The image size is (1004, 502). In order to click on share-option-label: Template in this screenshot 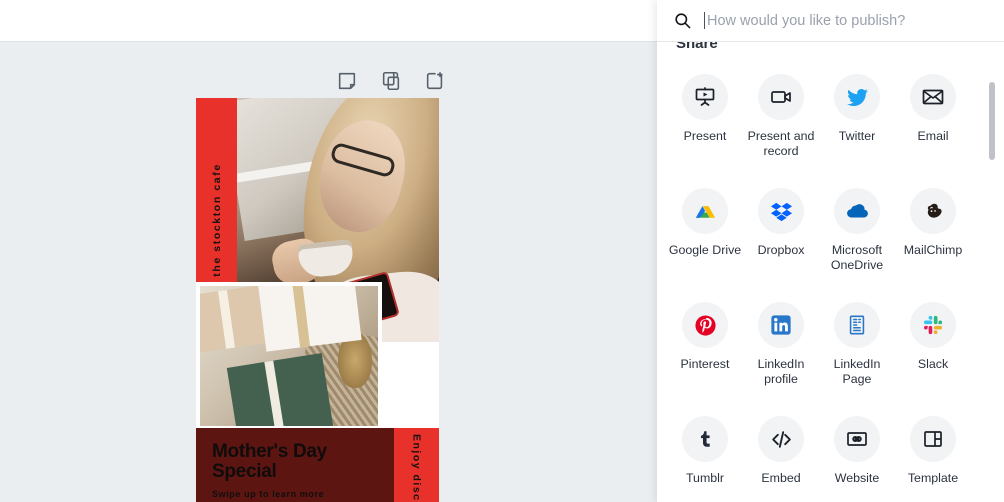, I will do `click(933, 478)`.